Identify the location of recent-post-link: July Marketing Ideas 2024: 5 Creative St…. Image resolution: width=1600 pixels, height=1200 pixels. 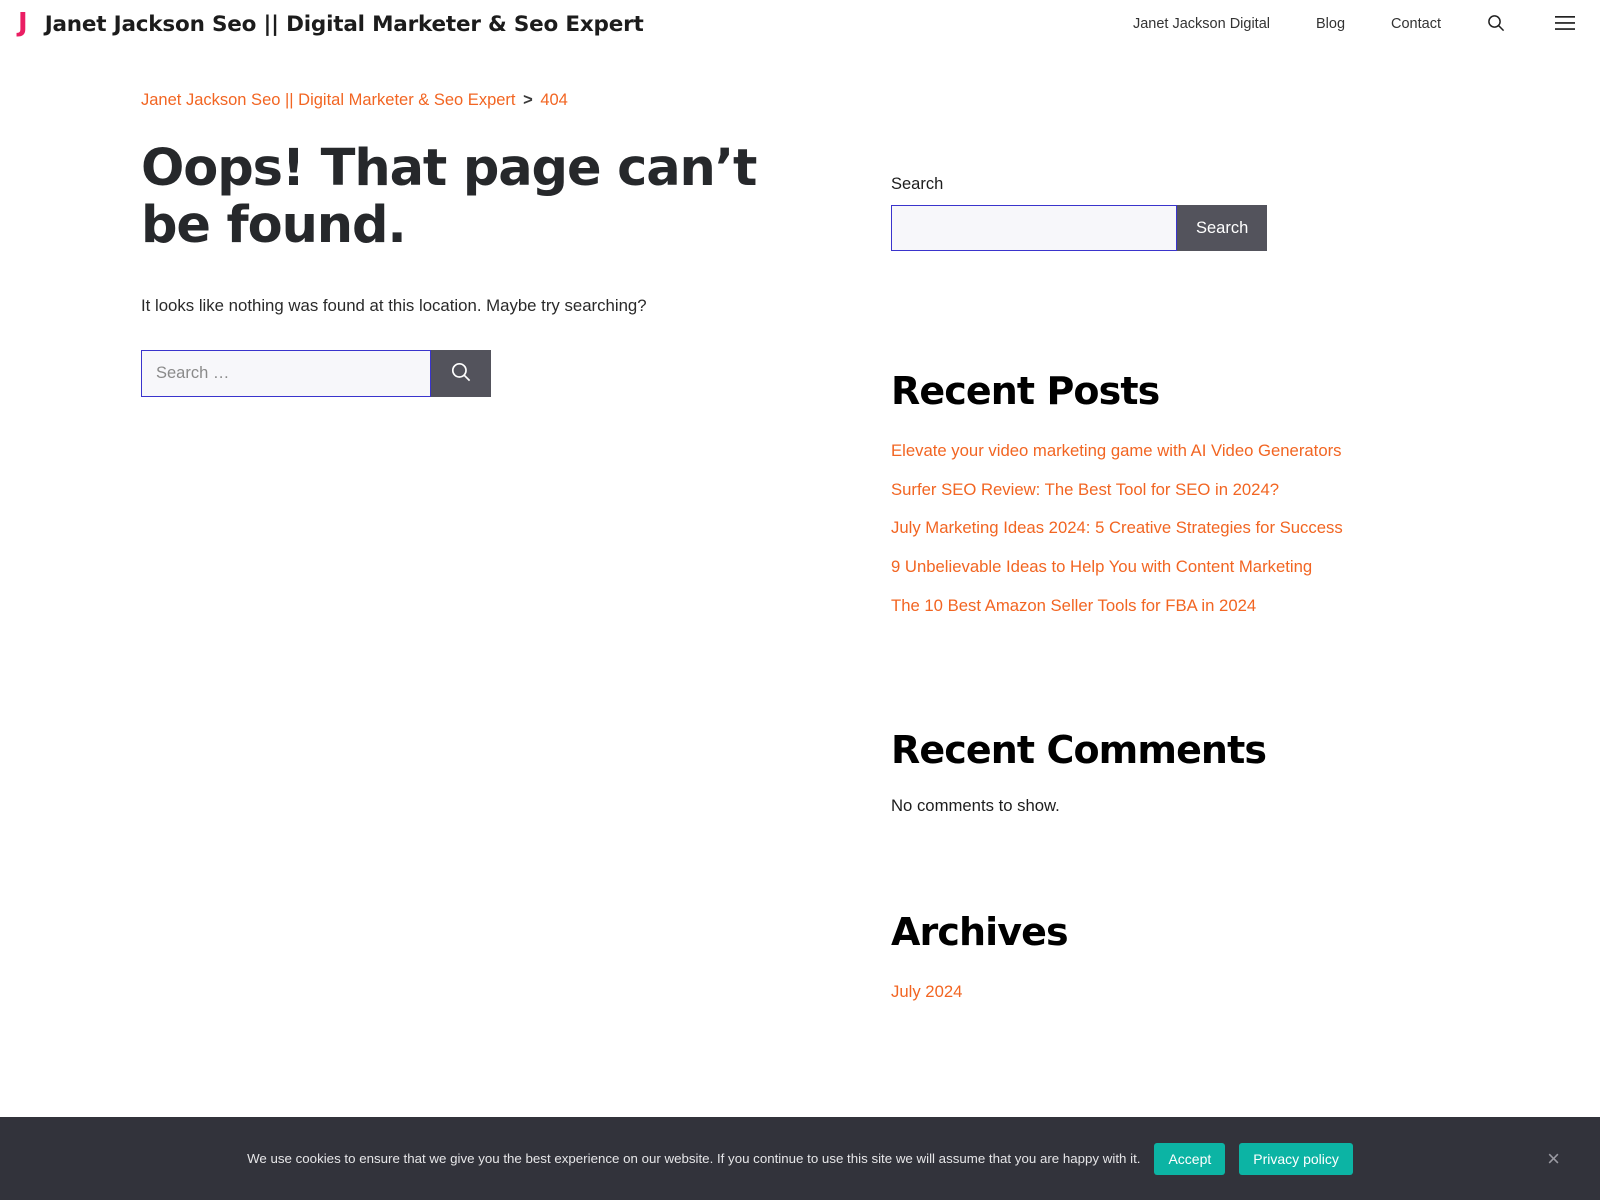
(1117, 527).